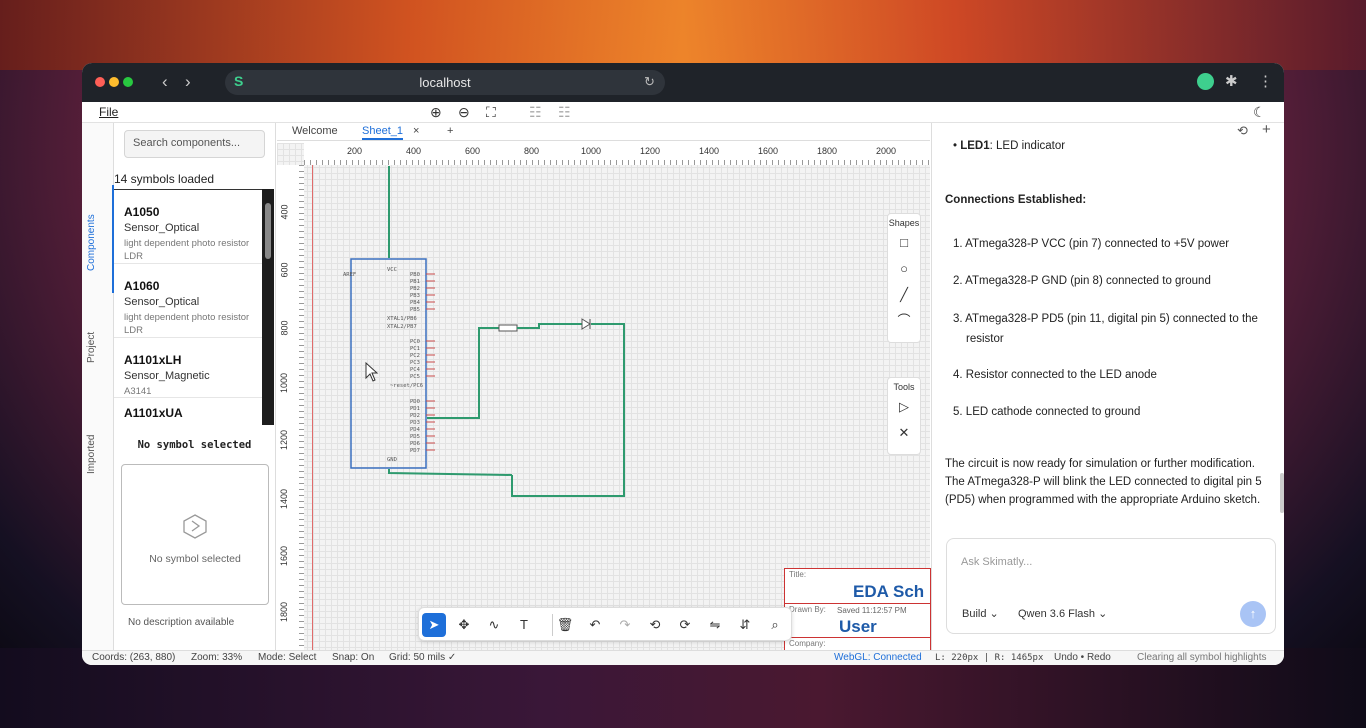  What do you see at coordinates (100, 82) in the screenshot?
I see `close-window-button` at bounding box center [100, 82].